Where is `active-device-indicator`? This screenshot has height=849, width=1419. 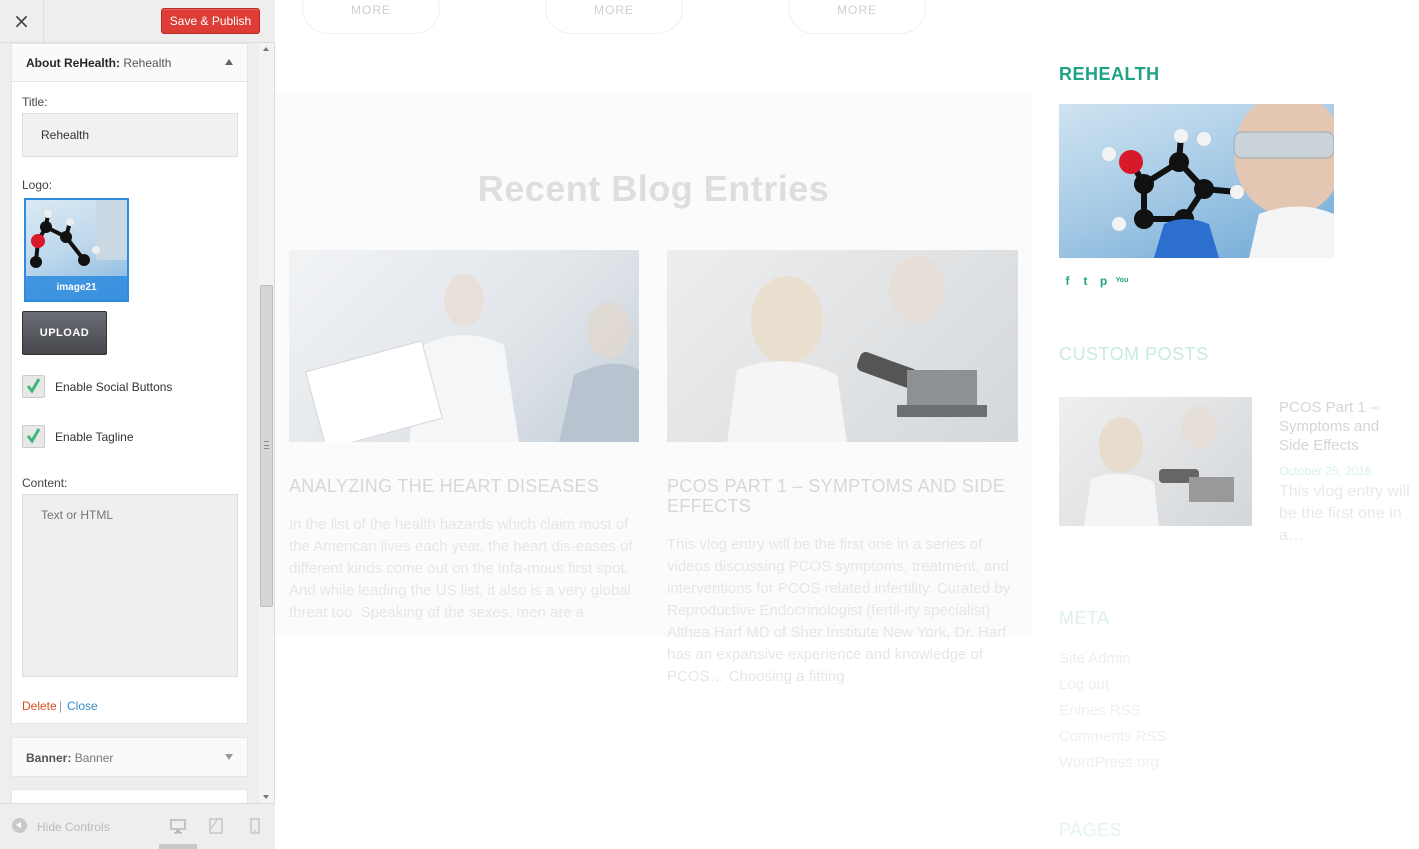 active-device-indicator is located at coordinates (178, 846).